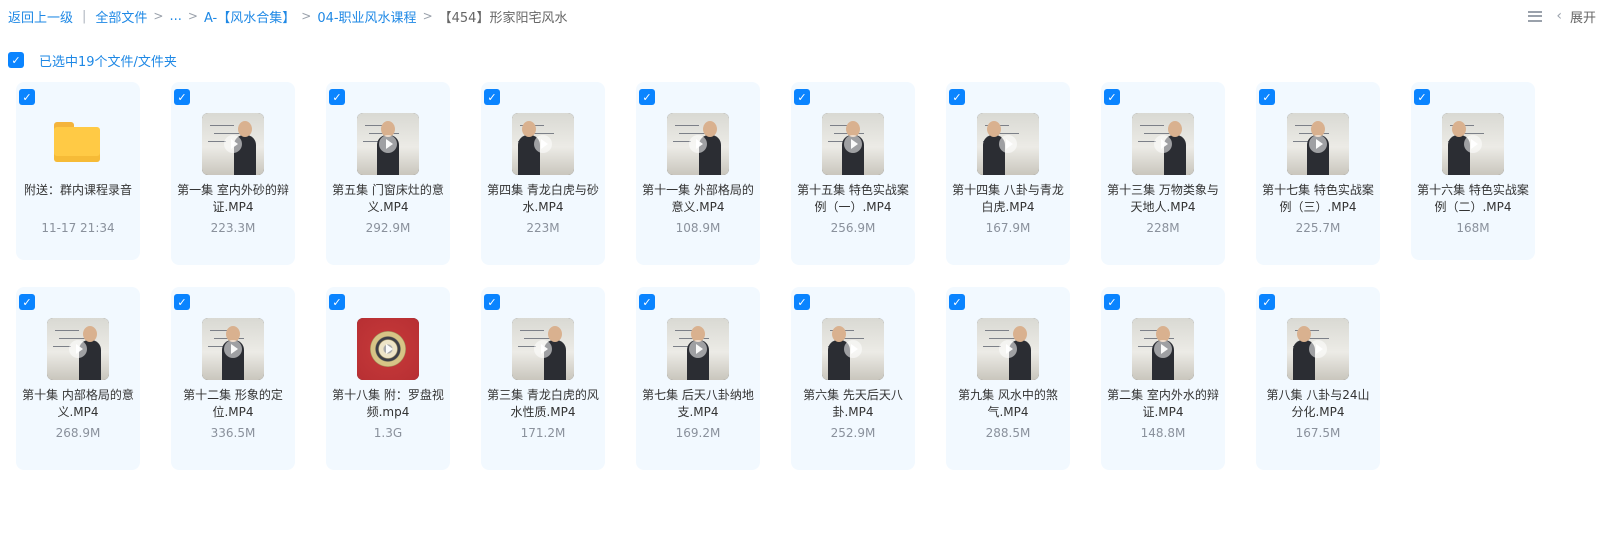  What do you see at coordinates (853, 403) in the screenshot?
I see `file-name: 第六集 先天后天八卦.MP4` at bounding box center [853, 403].